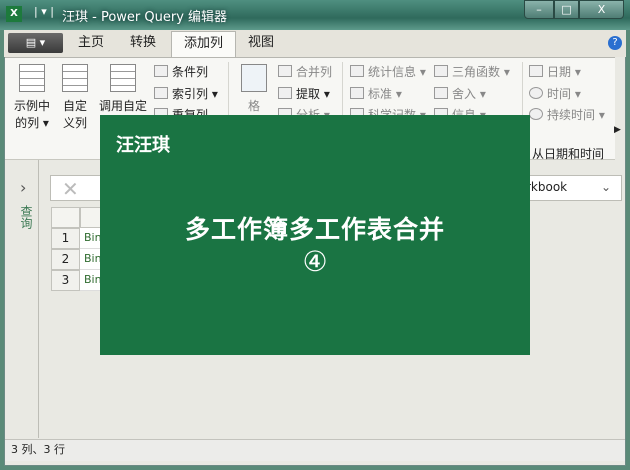 The height and width of the screenshot is (470, 630). I want to click on status-bar: 3 列、3 行, so click(315, 450).